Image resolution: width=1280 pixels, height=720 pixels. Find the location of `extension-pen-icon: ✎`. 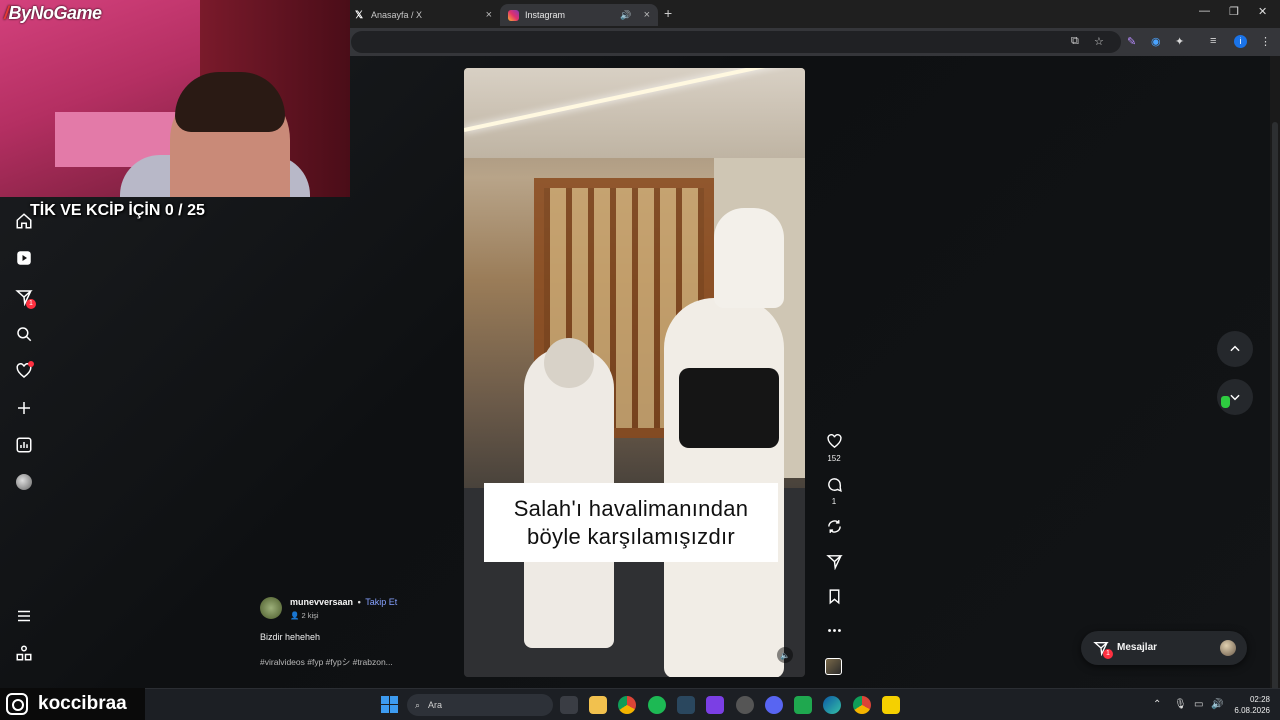

extension-pen-icon: ✎ is located at coordinates (1131, 41).